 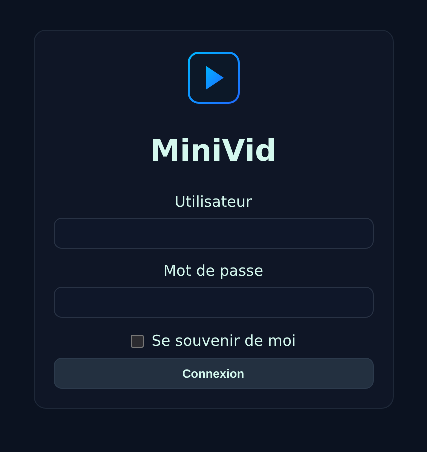 What do you see at coordinates (224, 341) in the screenshot?
I see `checkbox-label: Se souvenir de moi` at bounding box center [224, 341].